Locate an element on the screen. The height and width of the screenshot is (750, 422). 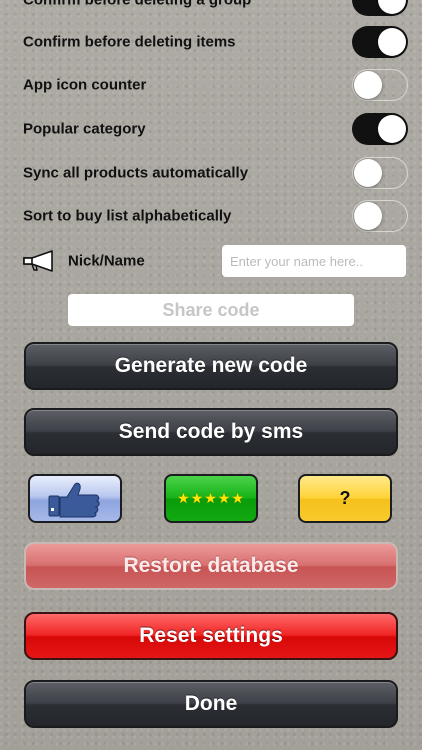
restore-database-label: Restore database is located at coordinates (211, 565).